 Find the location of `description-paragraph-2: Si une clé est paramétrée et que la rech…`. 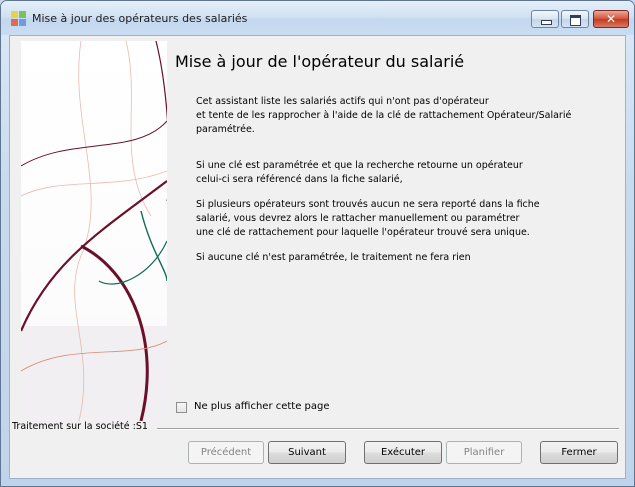

description-paragraph-2: Si une clé est paramétrée et que la rech… is located at coordinates (359, 173).